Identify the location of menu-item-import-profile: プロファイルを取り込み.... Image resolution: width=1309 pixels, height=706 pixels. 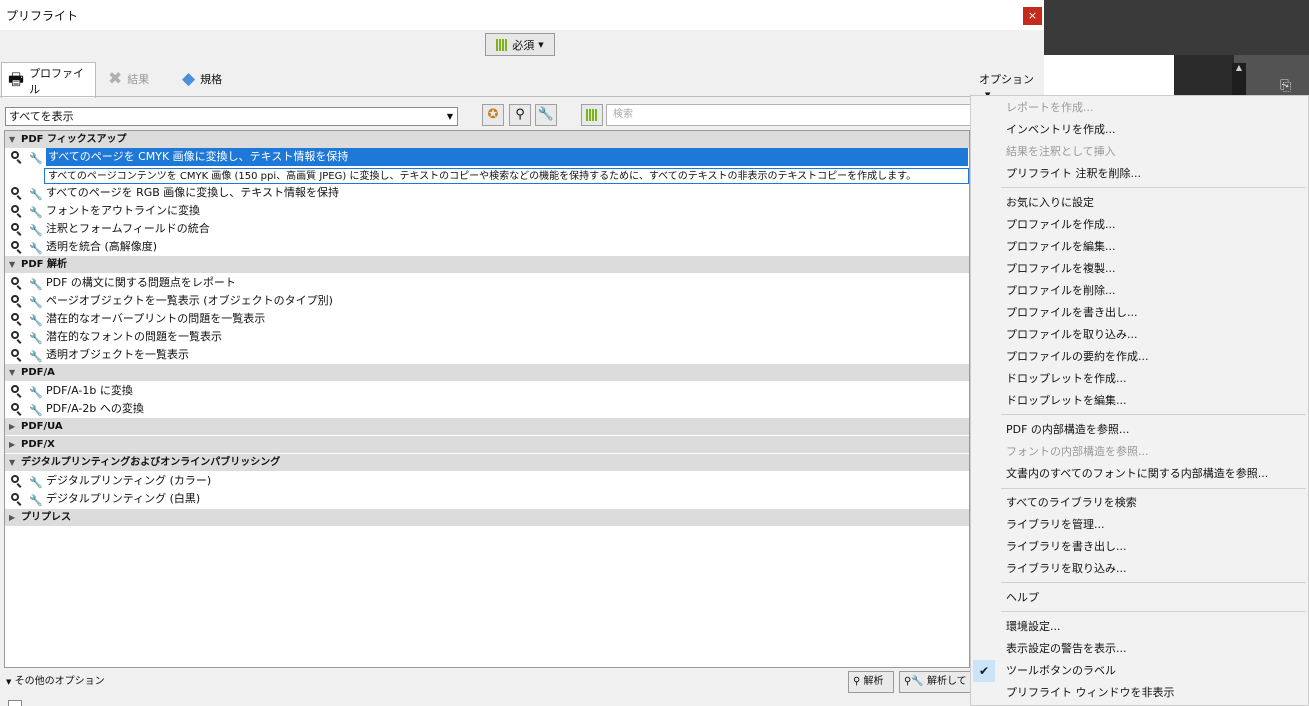
(1139, 335).